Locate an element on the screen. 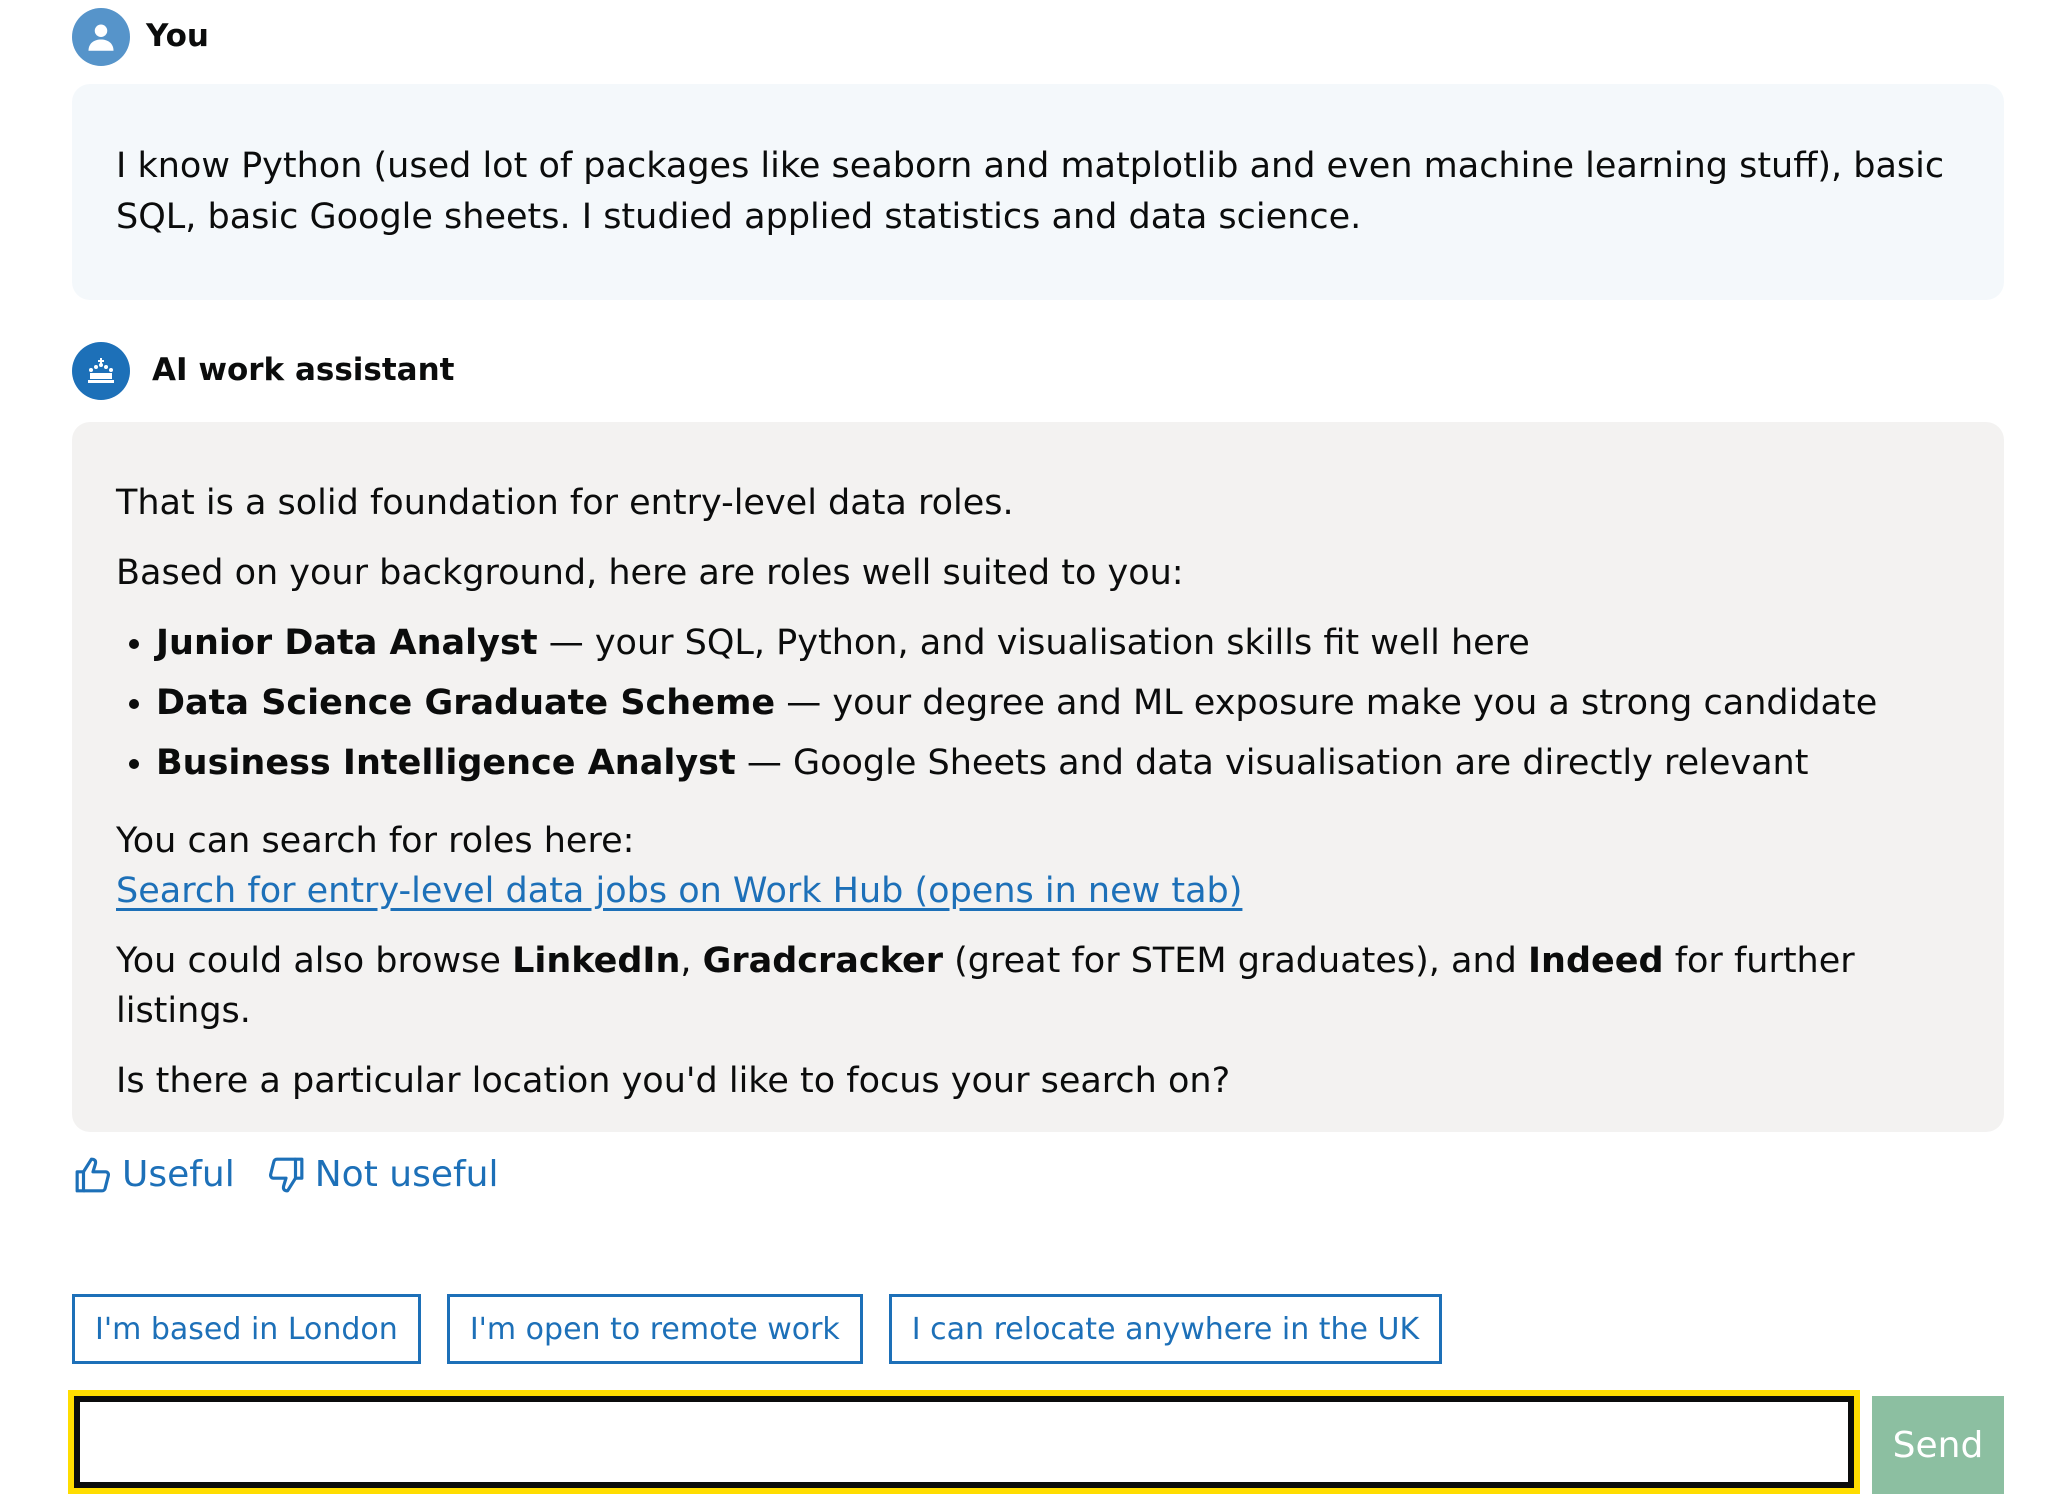 The height and width of the screenshot is (1494, 2070). assistant-avatar is located at coordinates (101, 371).